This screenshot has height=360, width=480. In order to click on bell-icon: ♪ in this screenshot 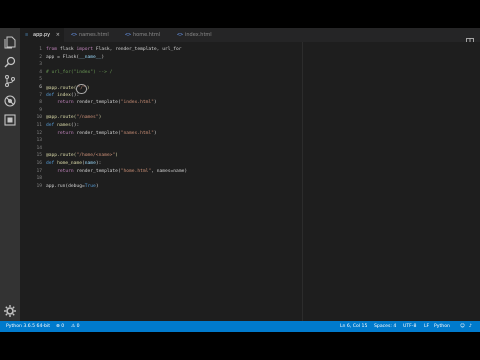, I will do `click(470, 326)`.